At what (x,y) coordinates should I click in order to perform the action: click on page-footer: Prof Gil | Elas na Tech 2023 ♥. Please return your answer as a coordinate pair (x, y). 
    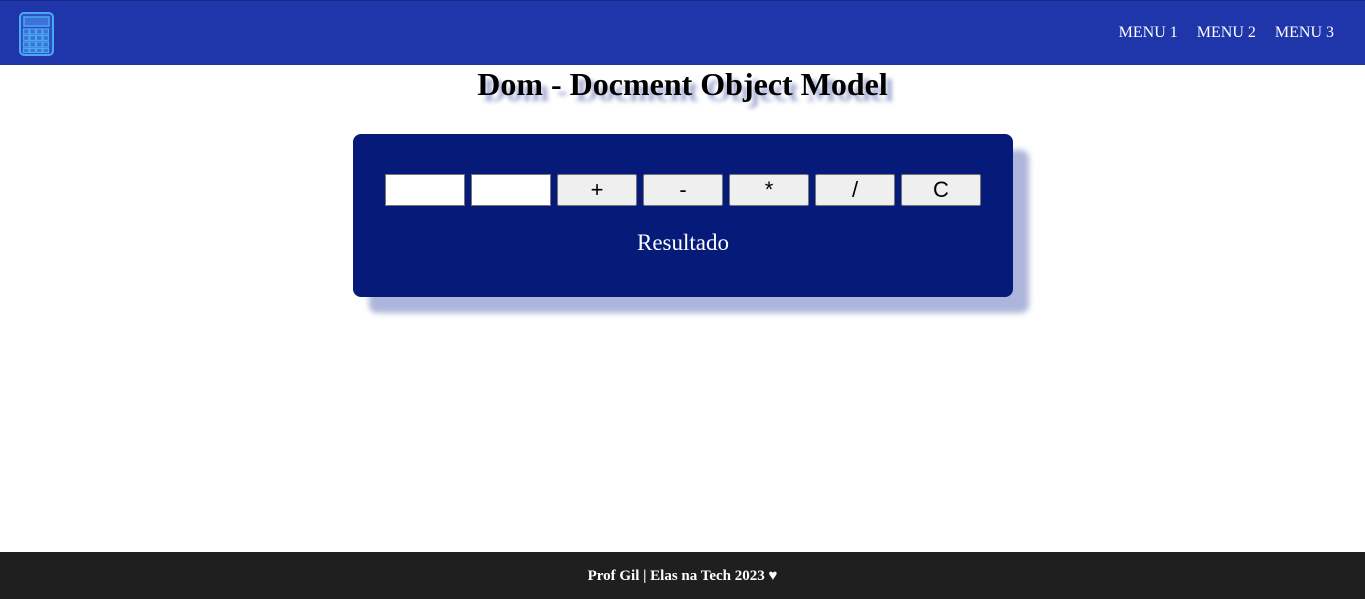
    Looking at the image, I should click on (682, 575).